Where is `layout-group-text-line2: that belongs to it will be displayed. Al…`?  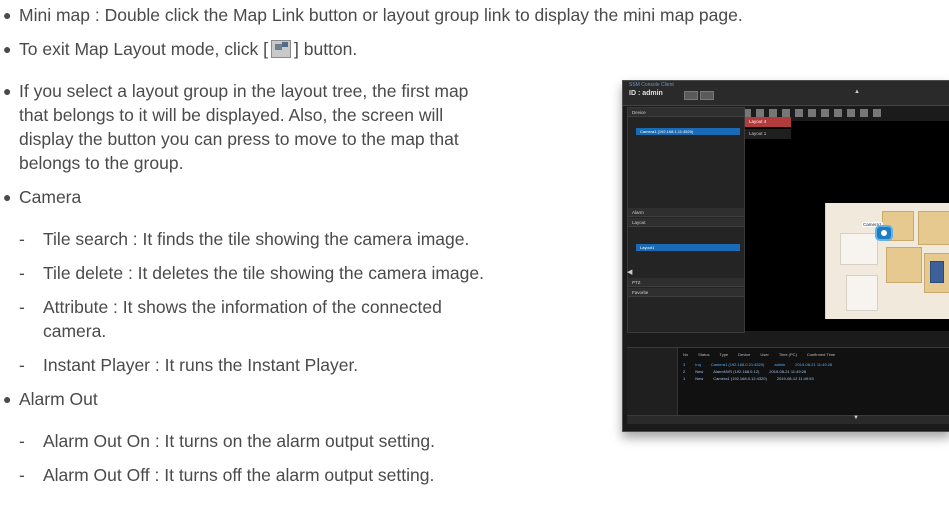
layout-group-text-line2: that belongs to it will be displayed. Al… is located at coordinates (231, 115).